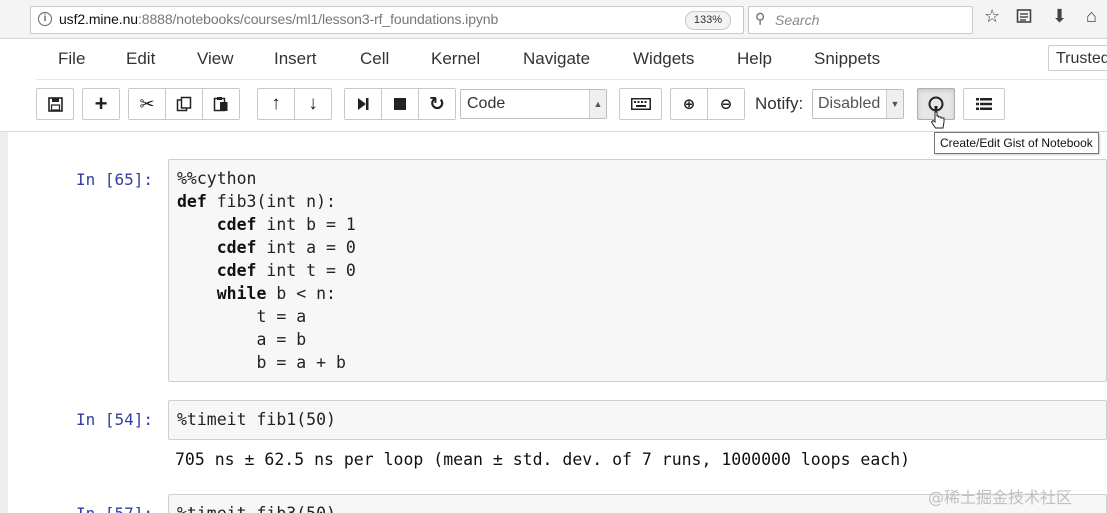 This screenshot has height=513, width=1107. What do you see at coordinates (286, 247) in the screenshot?
I see `code-line: cdef int a = 0` at bounding box center [286, 247].